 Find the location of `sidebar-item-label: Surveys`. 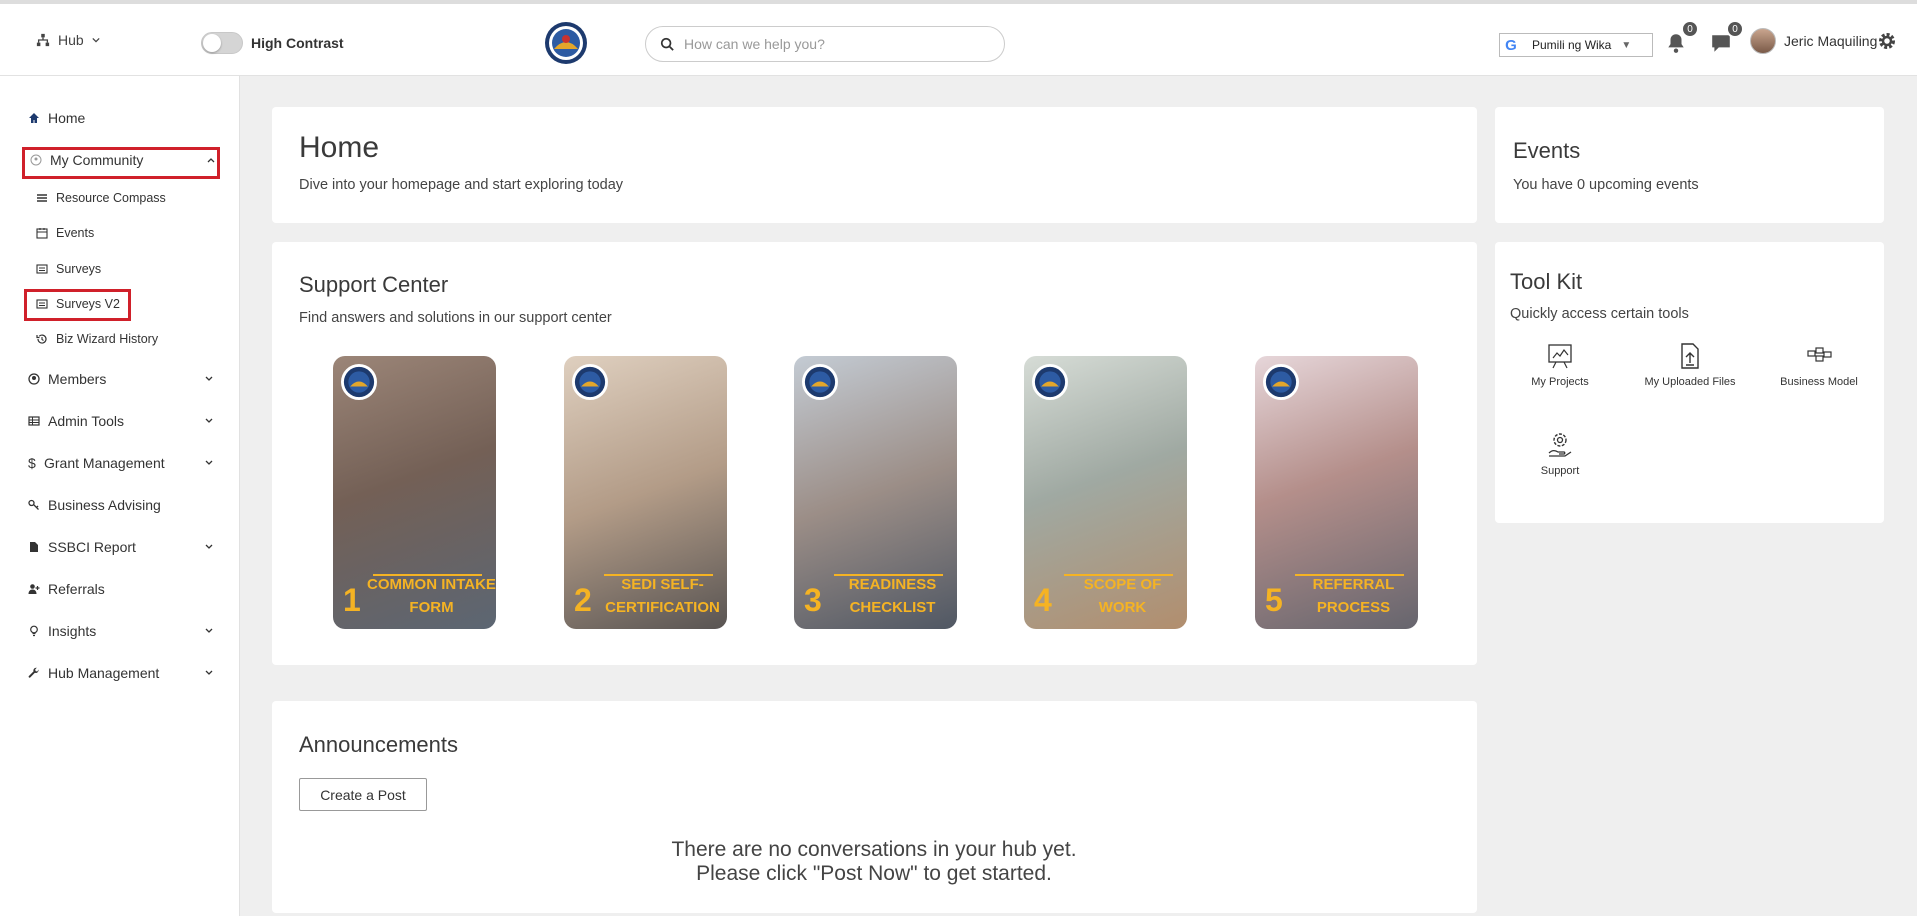

sidebar-item-label: Surveys is located at coordinates (79, 269).